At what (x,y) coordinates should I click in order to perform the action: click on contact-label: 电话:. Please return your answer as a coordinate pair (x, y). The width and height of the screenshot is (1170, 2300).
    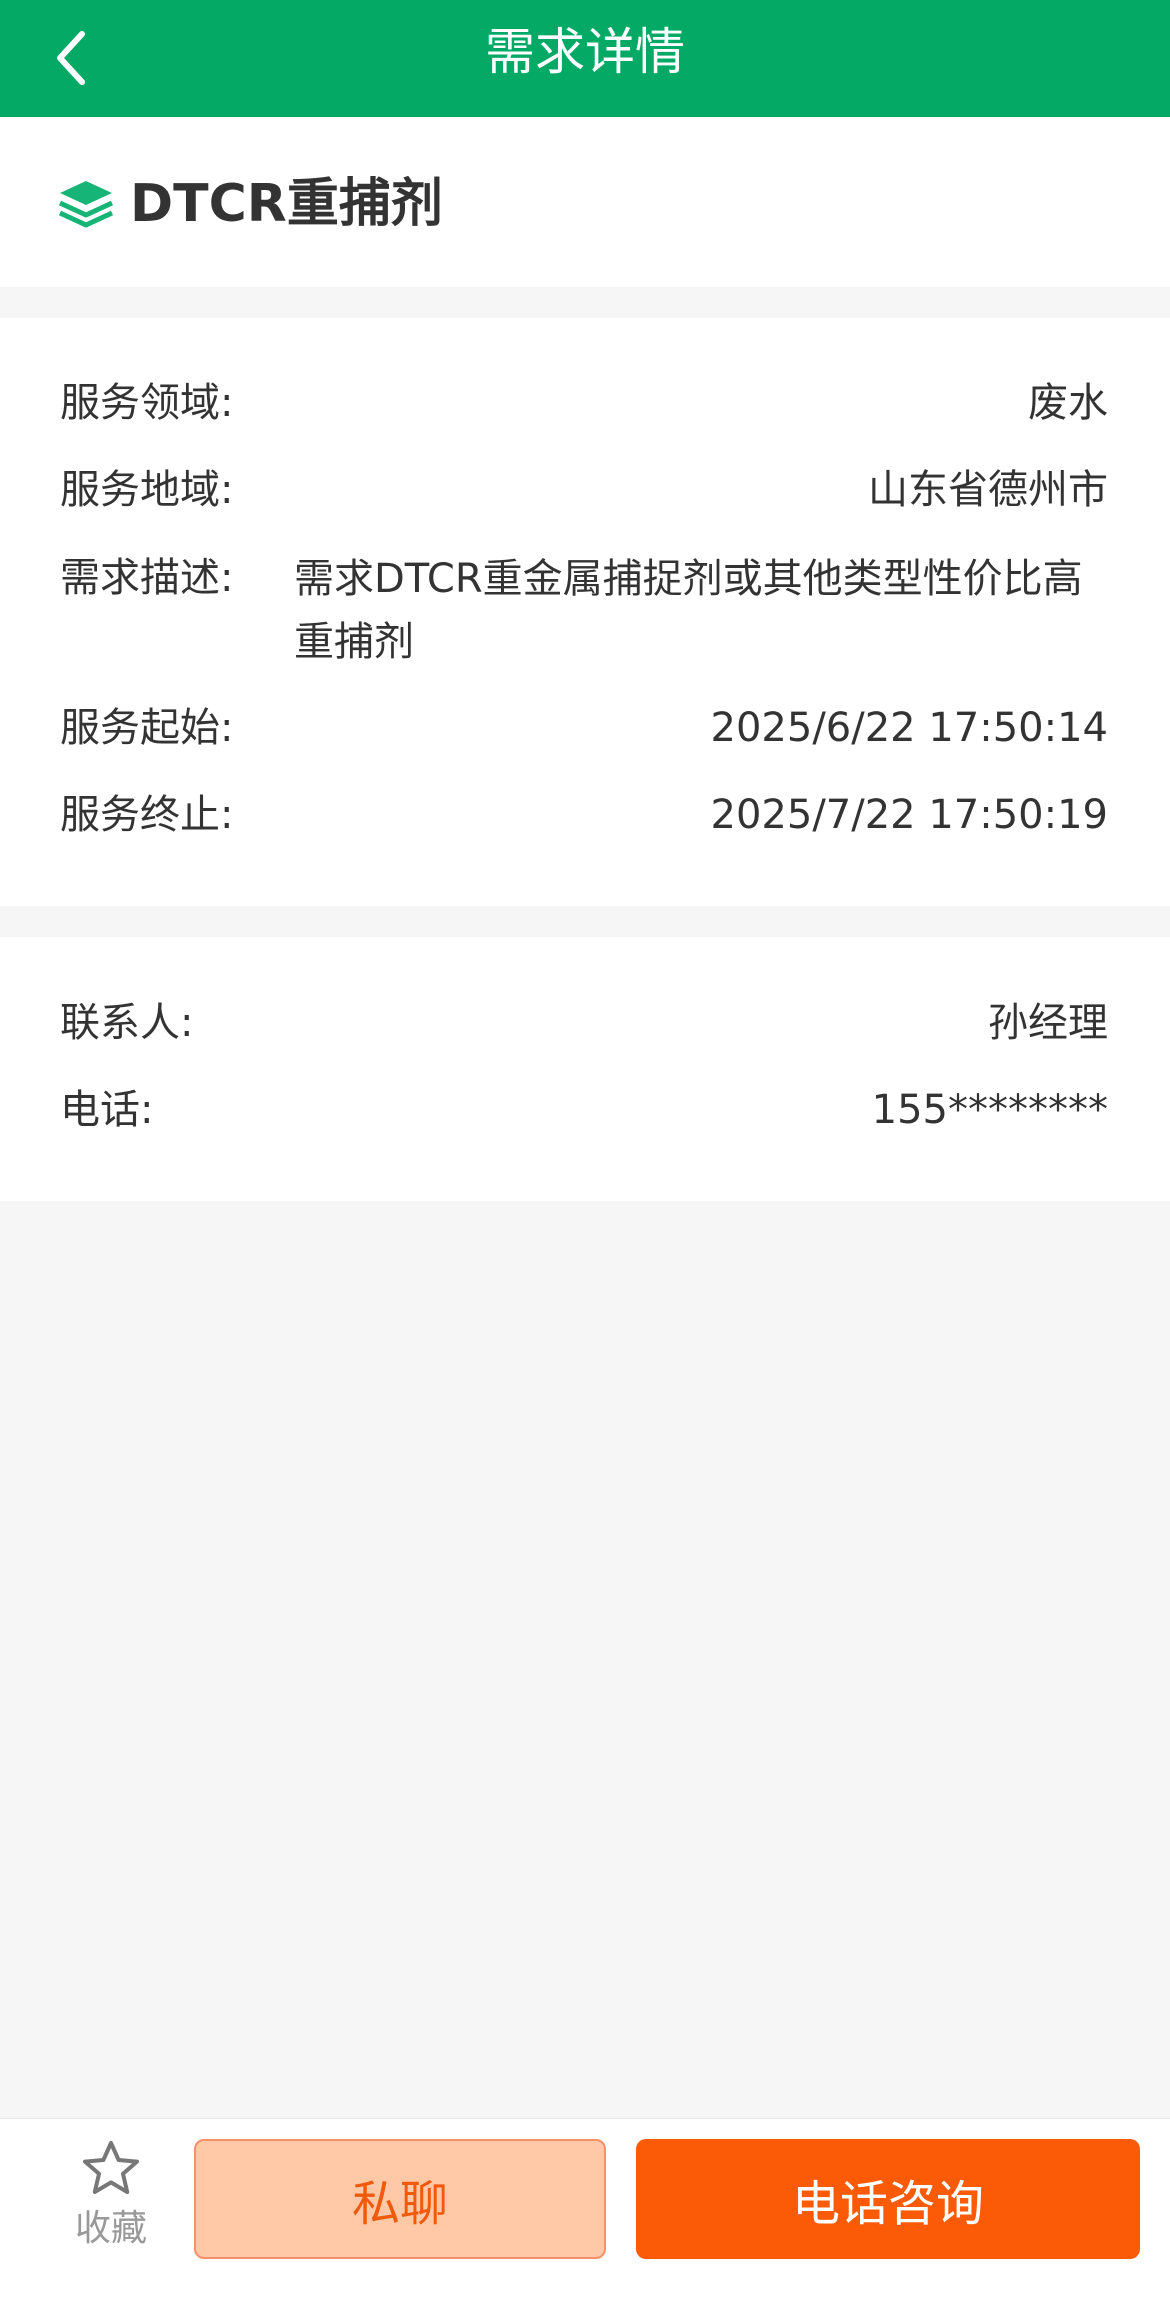
    Looking at the image, I should click on (107, 1110).